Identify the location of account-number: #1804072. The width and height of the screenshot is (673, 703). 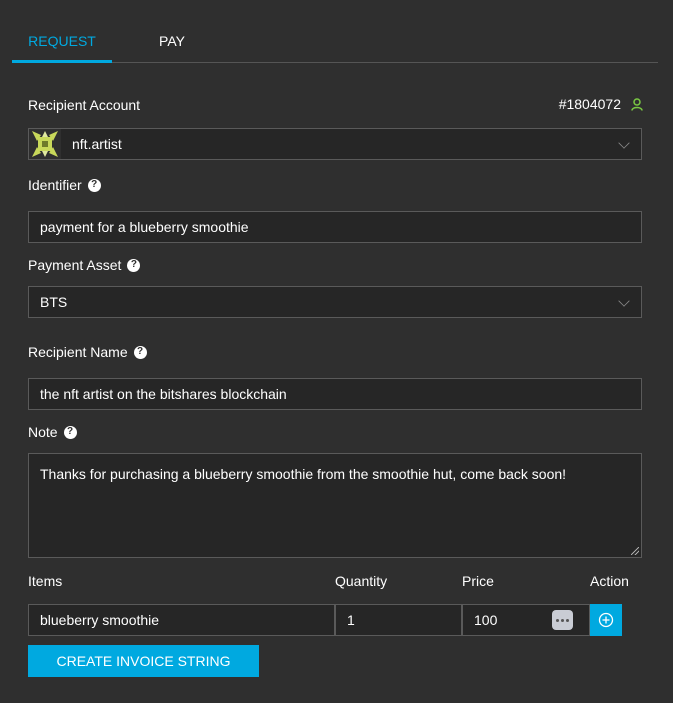
(601, 104).